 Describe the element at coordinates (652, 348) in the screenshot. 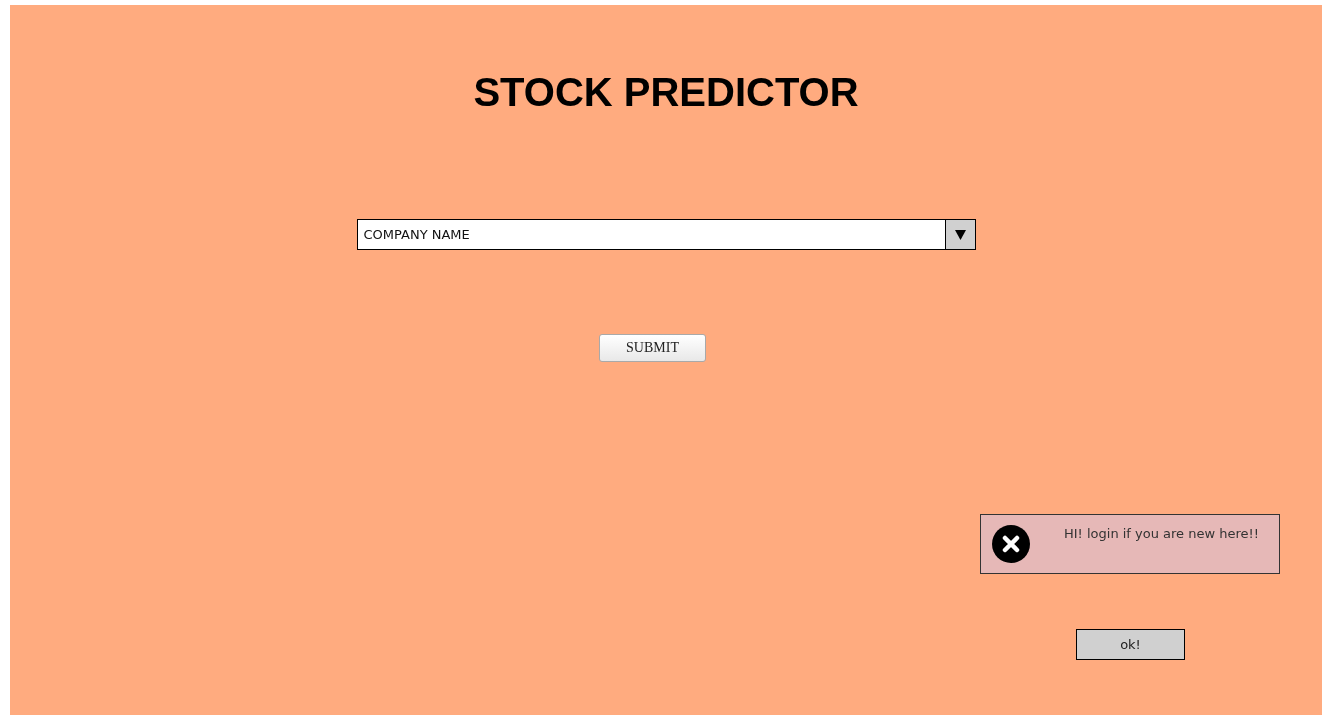

I see `submit-button: SUBMIT` at that location.